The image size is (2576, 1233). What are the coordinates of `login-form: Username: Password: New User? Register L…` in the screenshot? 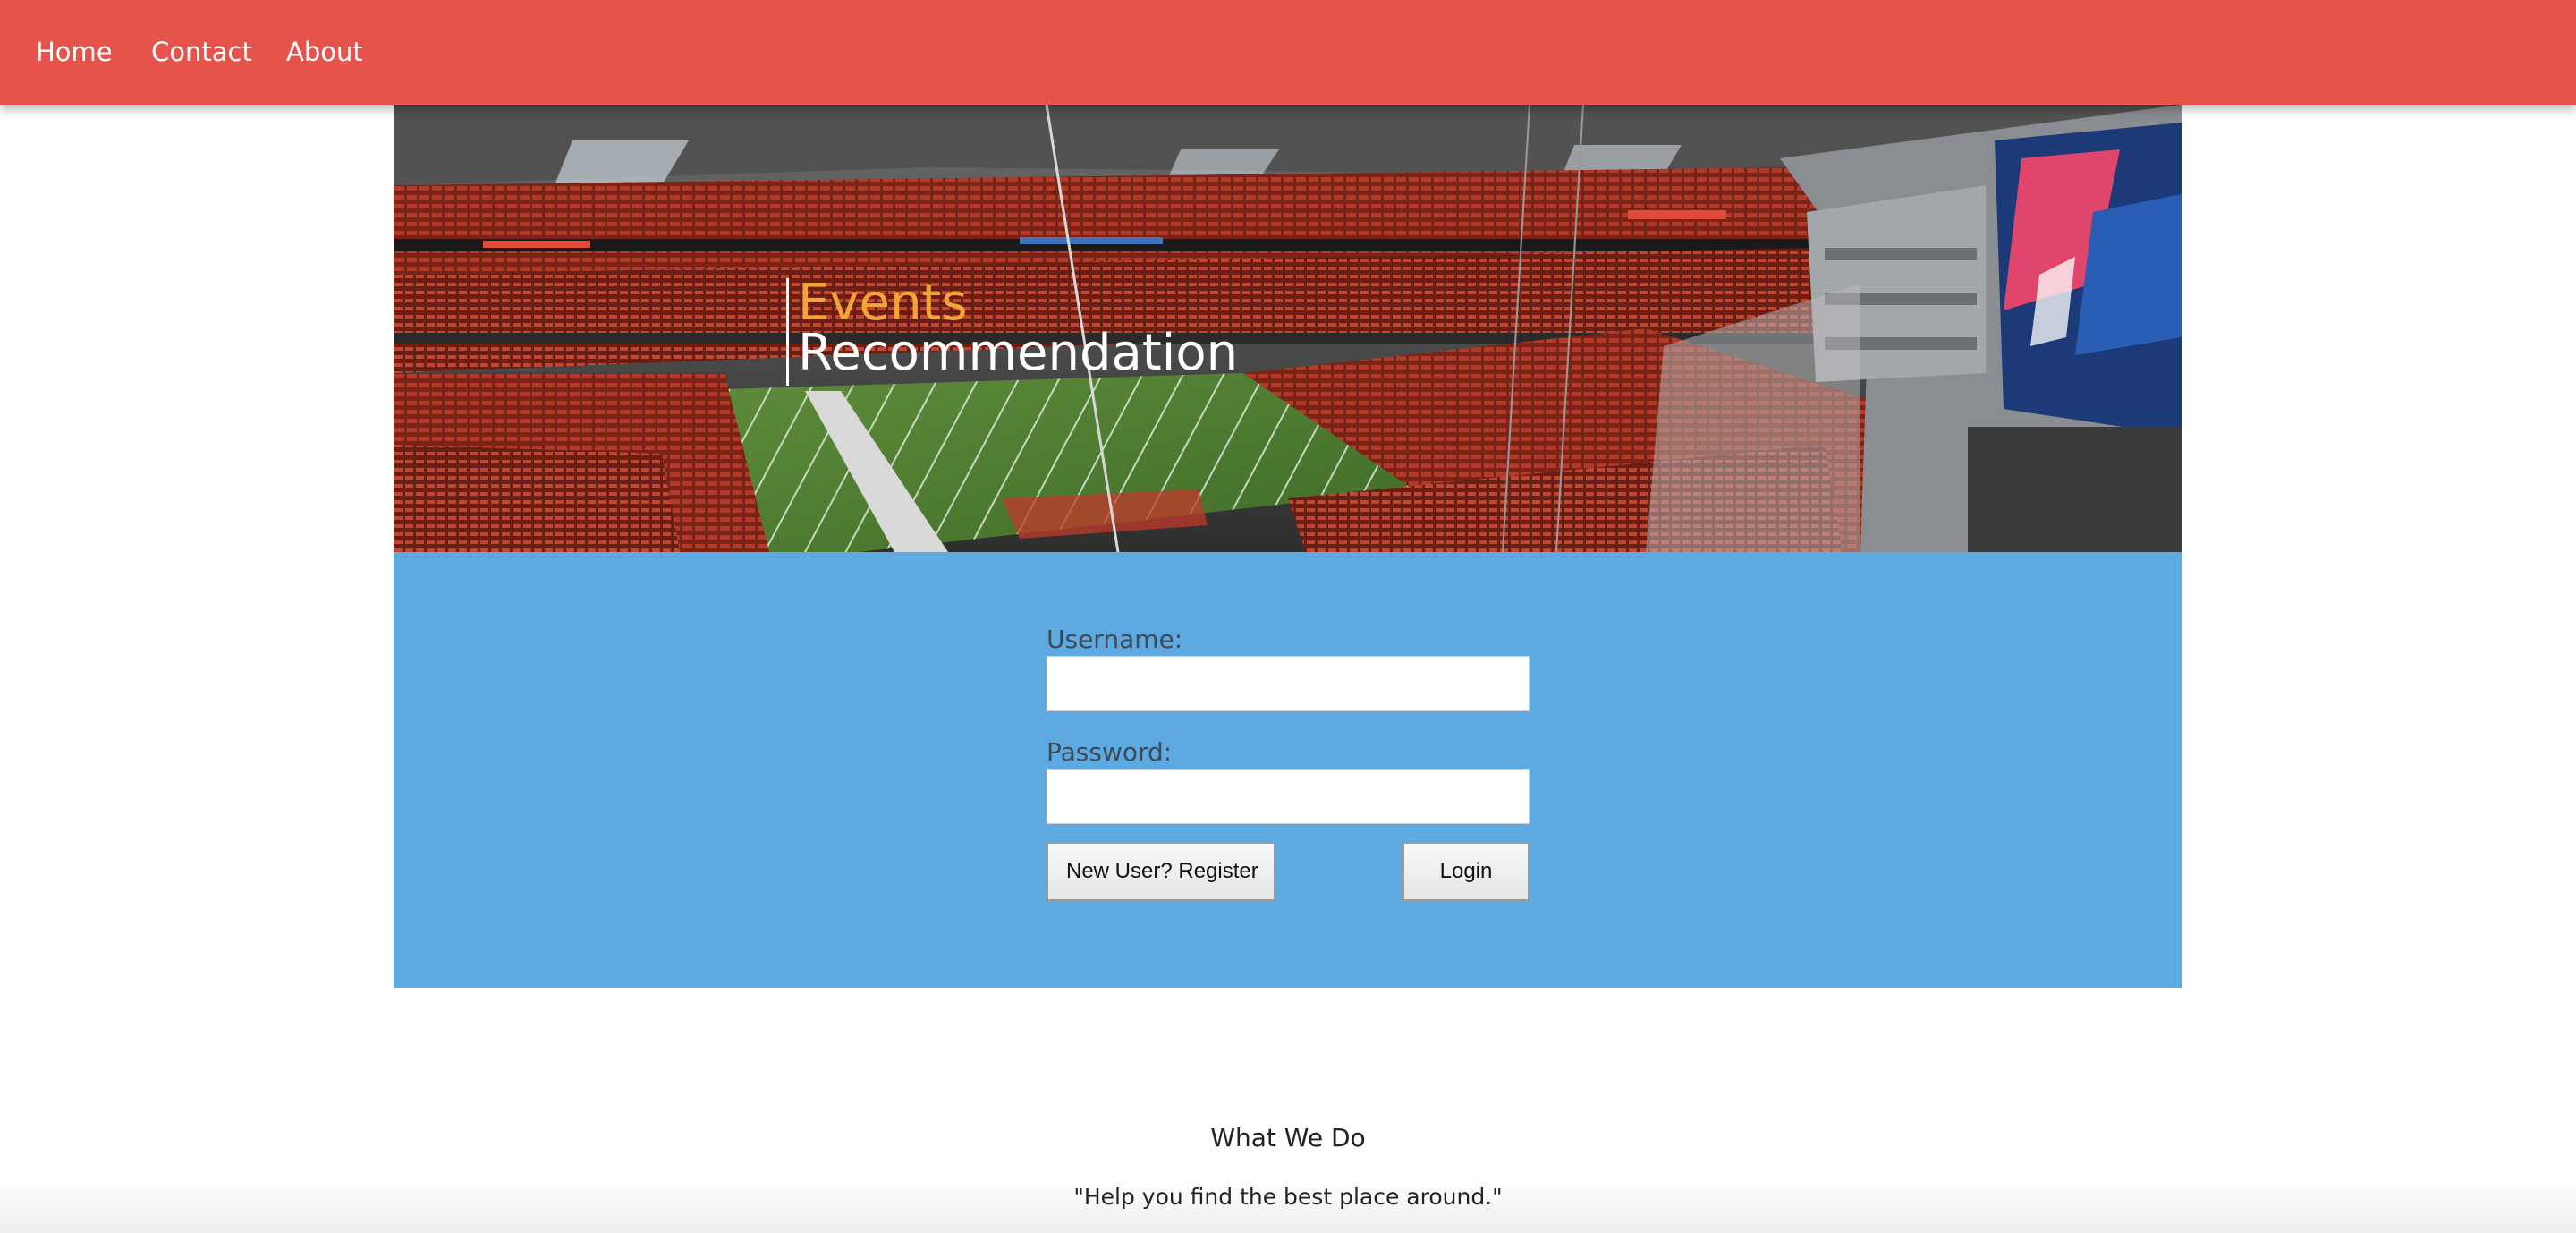 It's located at (1288, 763).